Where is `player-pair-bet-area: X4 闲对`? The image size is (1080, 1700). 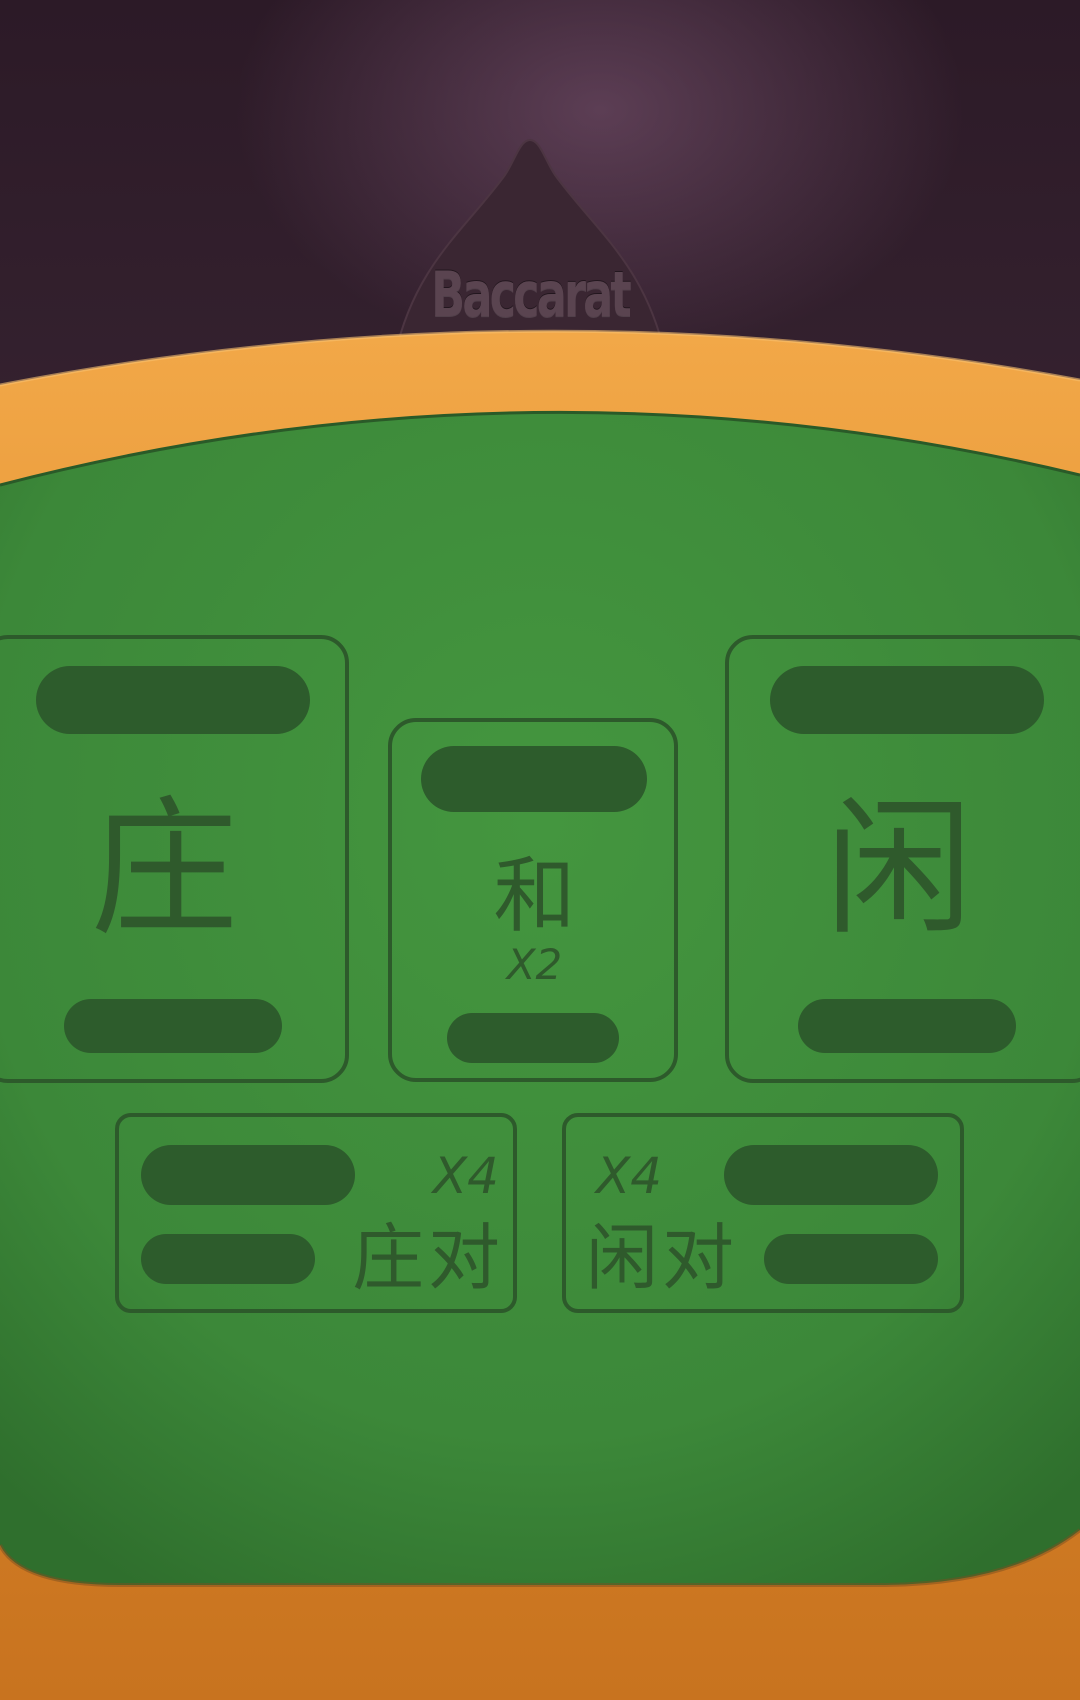
player-pair-bet-area: X4 闲对 is located at coordinates (763, 1213).